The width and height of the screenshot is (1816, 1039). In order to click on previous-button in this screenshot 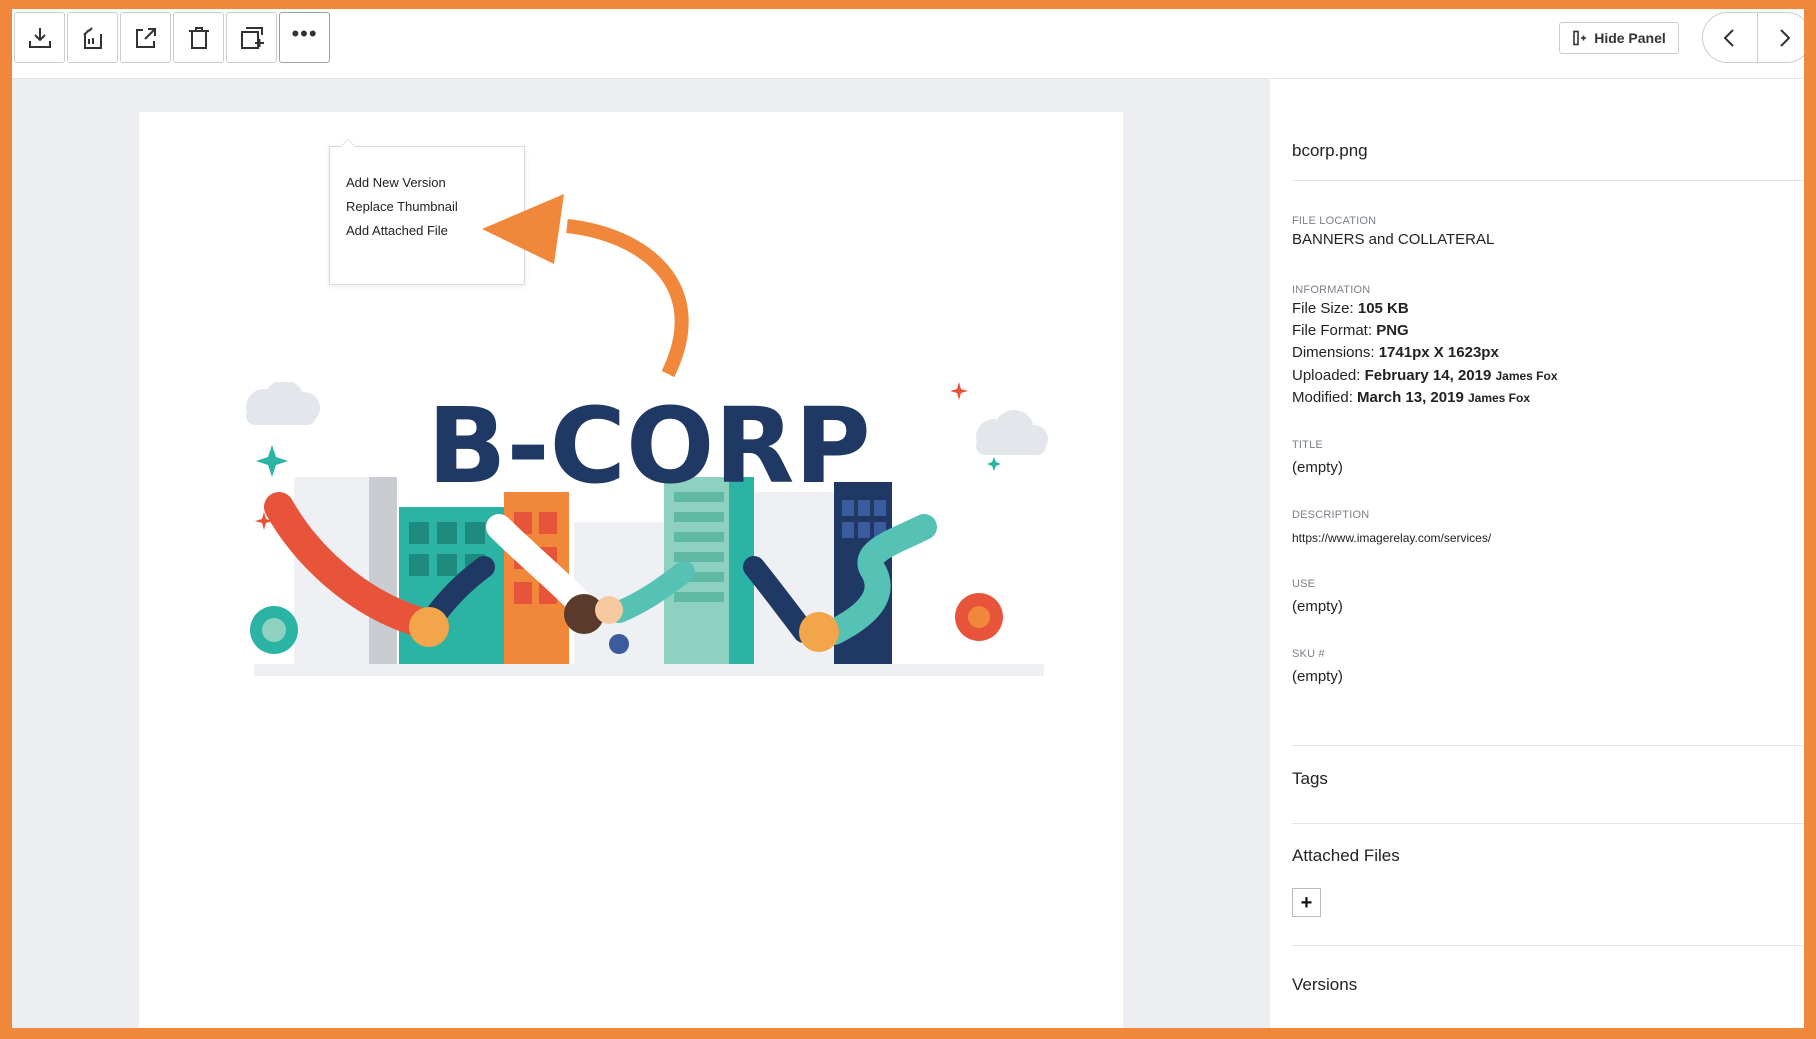, I will do `click(1730, 37)`.